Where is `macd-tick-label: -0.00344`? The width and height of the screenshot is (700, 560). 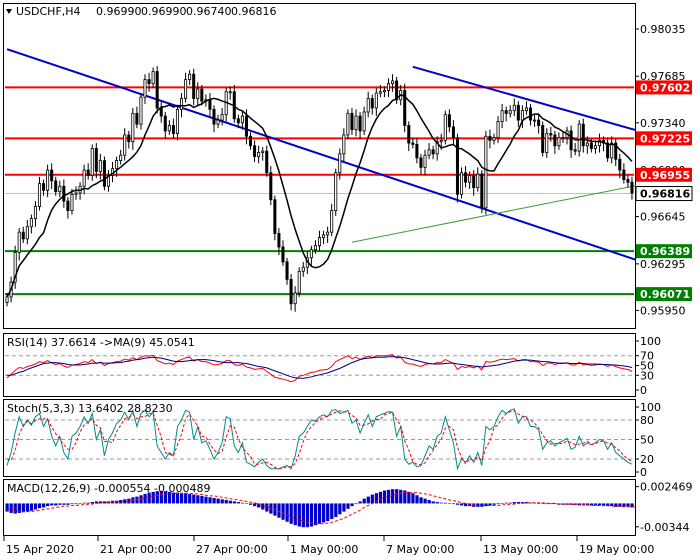
macd-tick-label: -0.00344 is located at coordinates (664, 527).